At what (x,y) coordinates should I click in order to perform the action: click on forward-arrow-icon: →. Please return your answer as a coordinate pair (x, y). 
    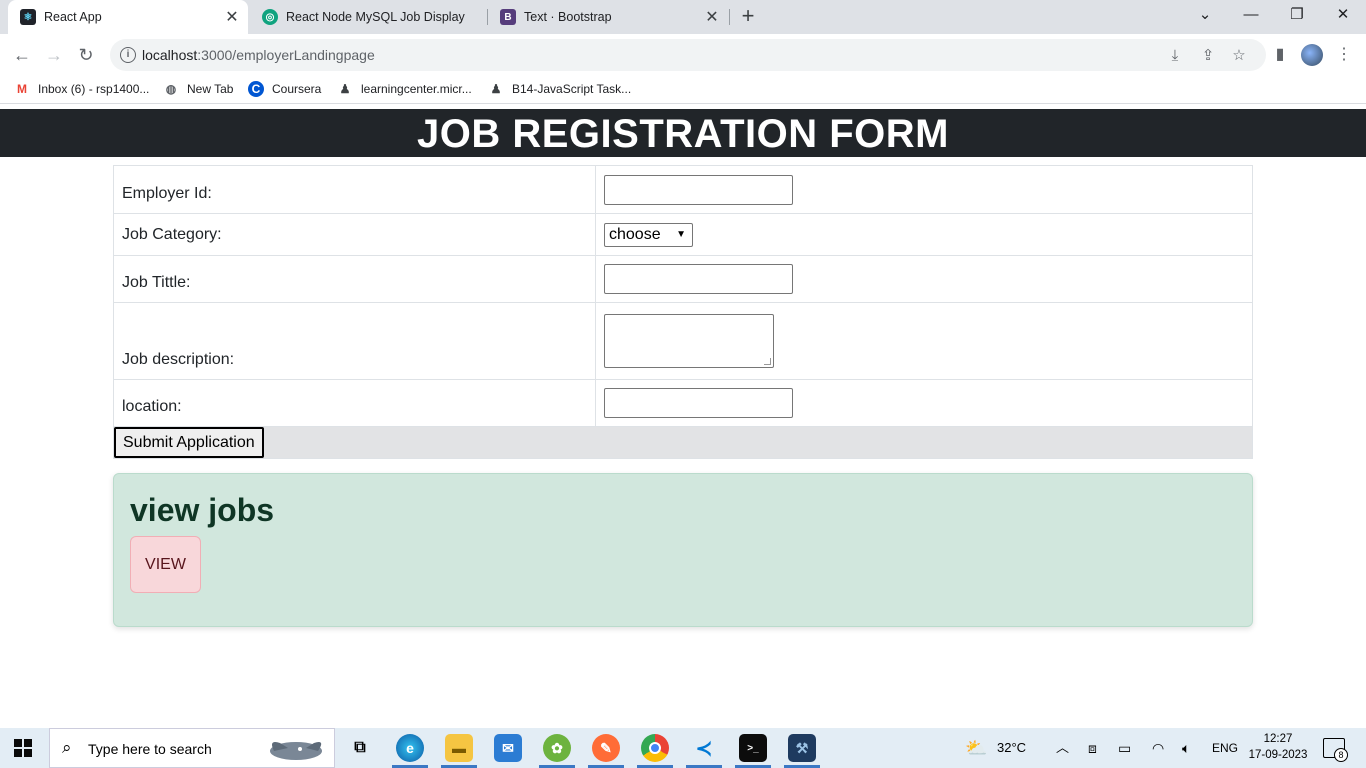
    Looking at the image, I should click on (54, 55).